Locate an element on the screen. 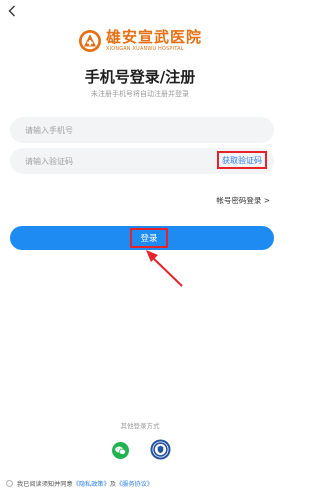  verification-code-input is located at coordinates (102, 161).